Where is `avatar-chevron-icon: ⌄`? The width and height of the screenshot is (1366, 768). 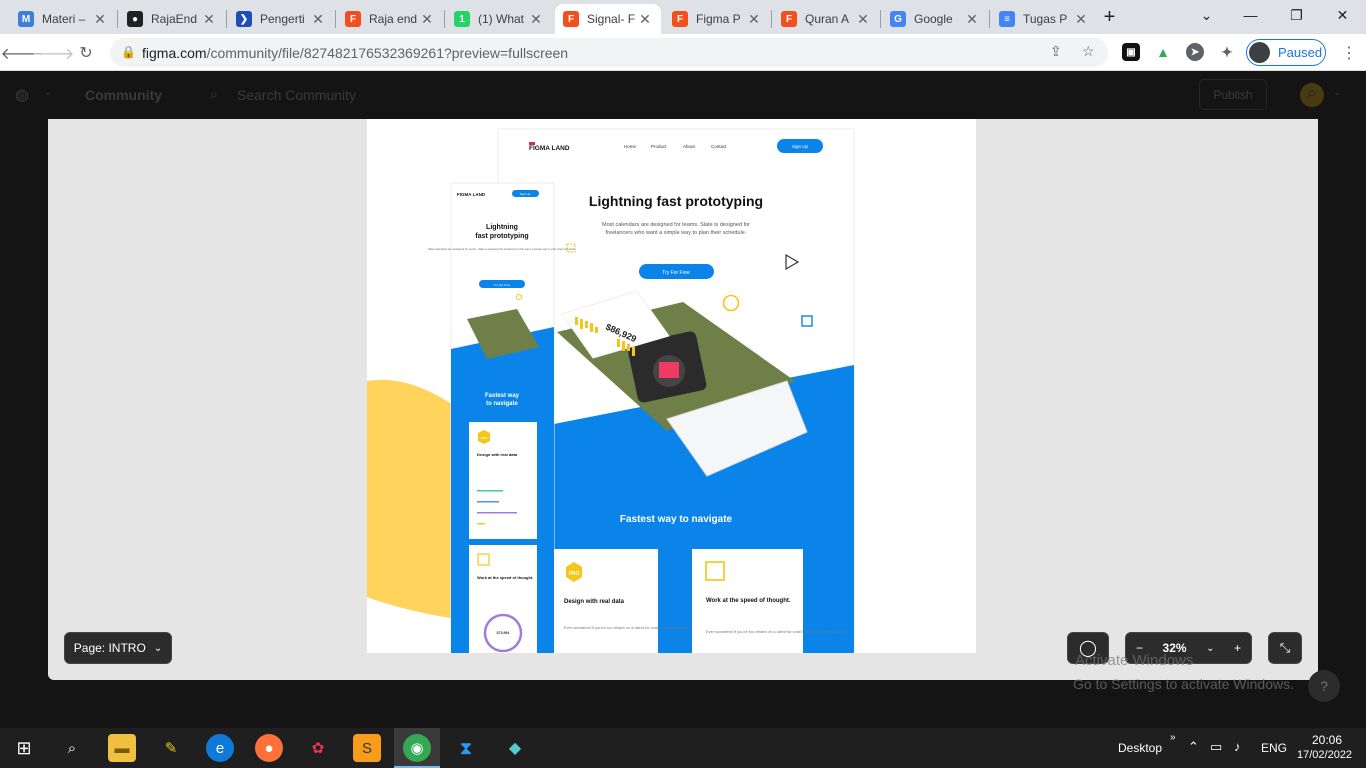 avatar-chevron-icon: ⌄ is located at coordinates (1337, 92).